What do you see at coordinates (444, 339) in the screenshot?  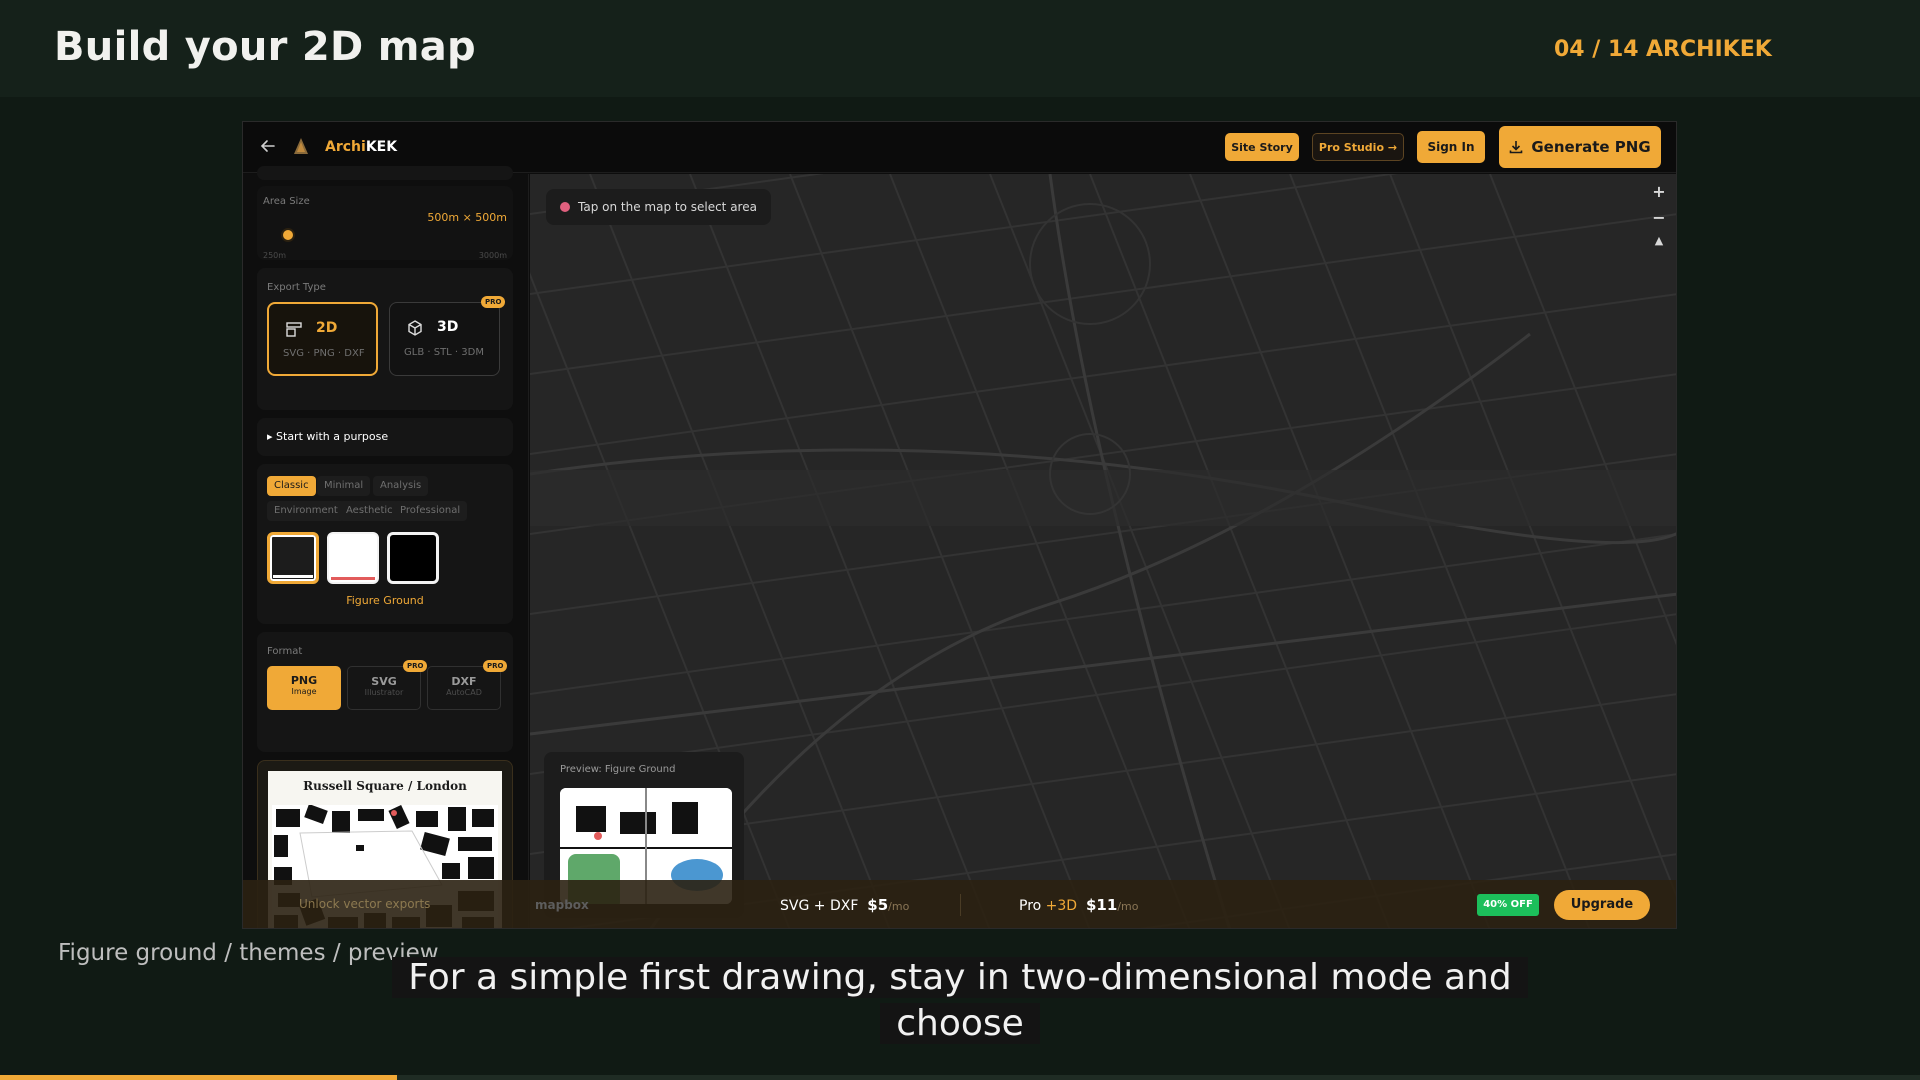 I see `export-3d-option: 3D GLB · STL · 3DM` at bounding box center [444, 339].